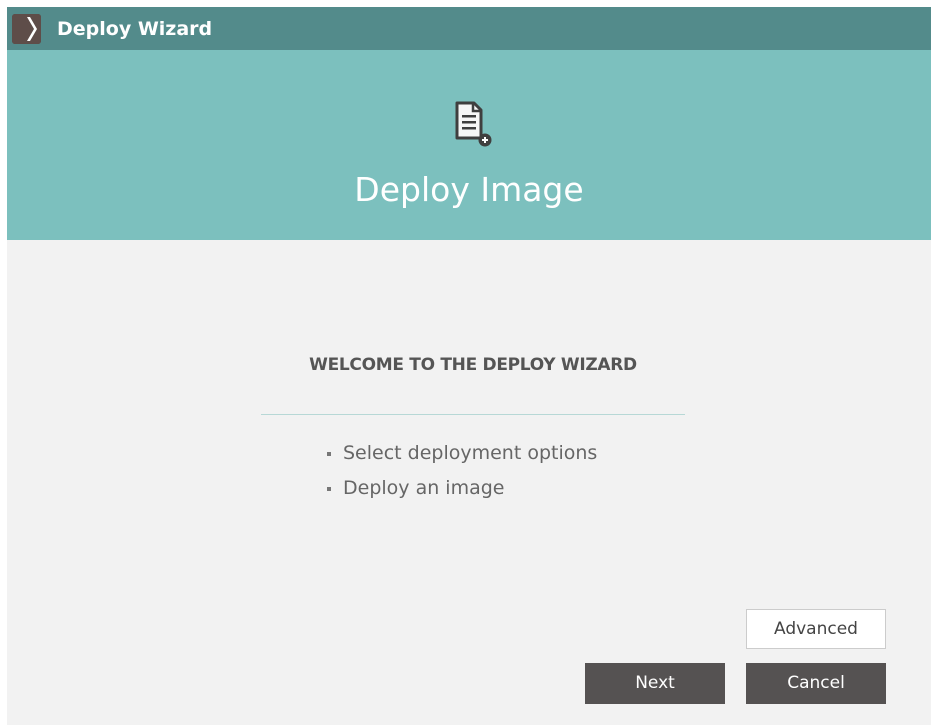  Describe the element at coordinates (470, 453) in the screenshot. I see `step-label: Select deployment options` at that location.